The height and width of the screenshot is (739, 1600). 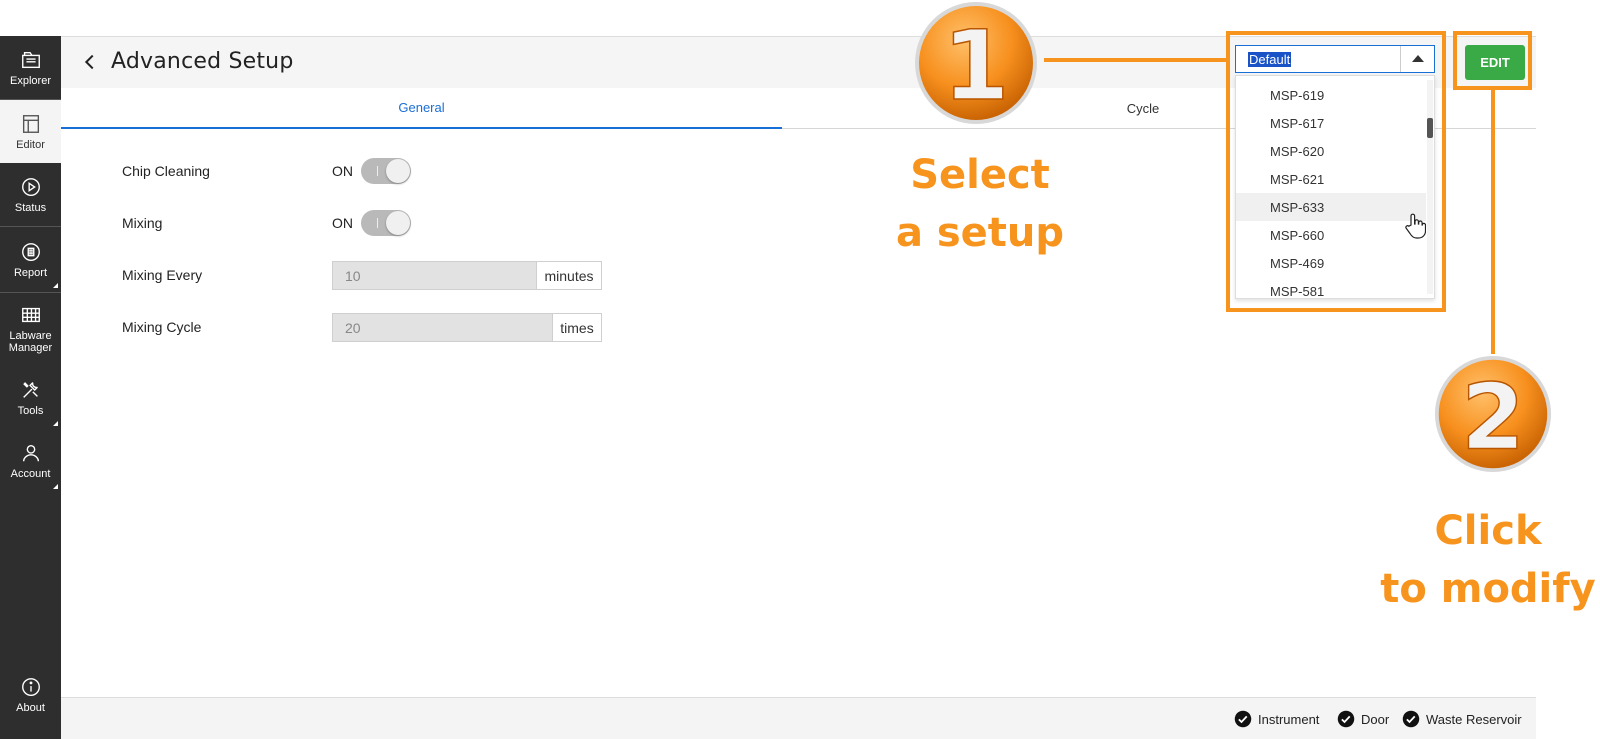 I want to click on sidebar-item-tools: Tools, so click(x=30, y=397).